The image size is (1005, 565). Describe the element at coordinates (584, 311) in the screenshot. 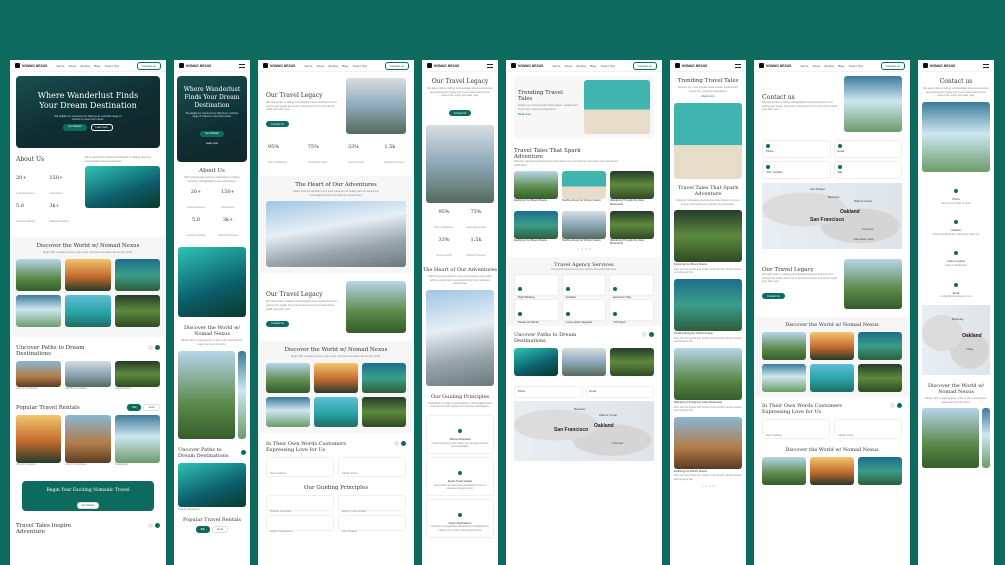

I see `service-card: Luxury Hotel Upgrades` at that location.